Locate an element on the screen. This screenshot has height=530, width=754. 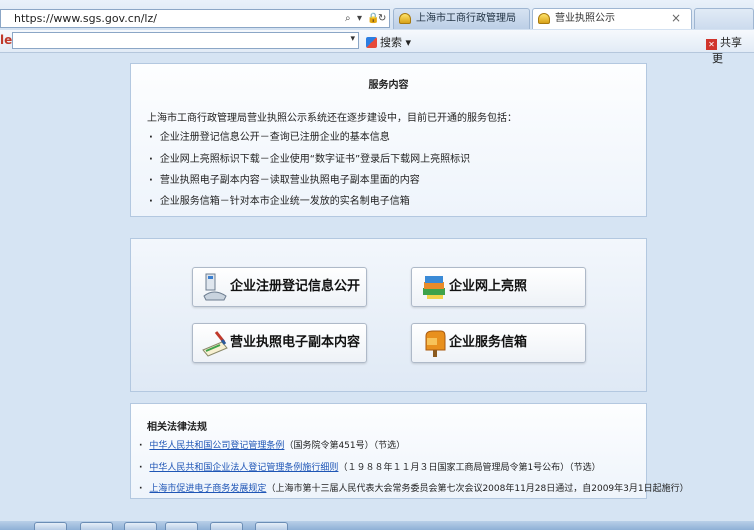
certificate-pen-icon is located at coordinates (215, 344).